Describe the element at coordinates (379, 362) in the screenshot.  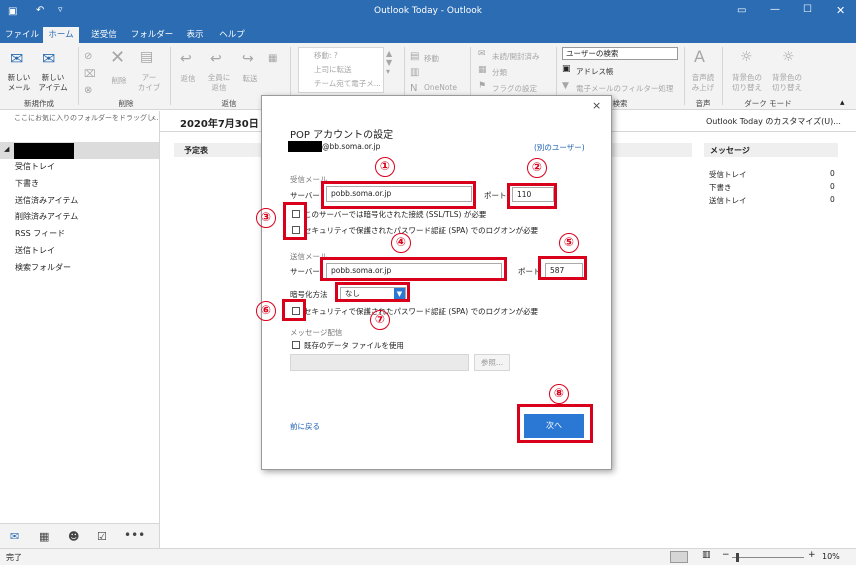
I see `data-file-path-input` at that location.